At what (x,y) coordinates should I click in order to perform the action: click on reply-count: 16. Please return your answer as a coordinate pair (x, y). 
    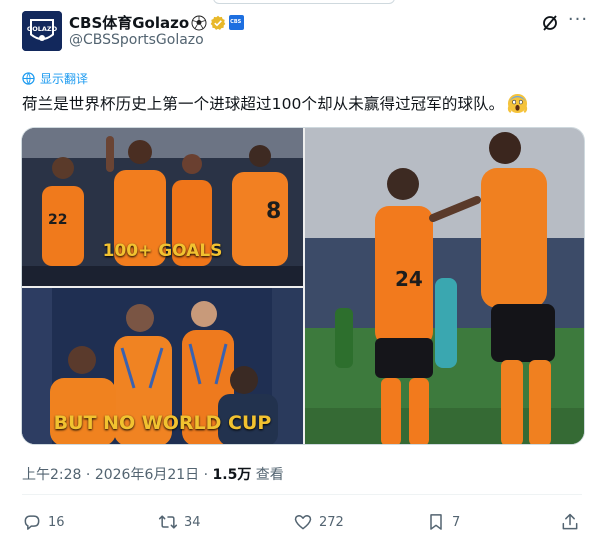
    Looking at the image, I should click on (56, 522).